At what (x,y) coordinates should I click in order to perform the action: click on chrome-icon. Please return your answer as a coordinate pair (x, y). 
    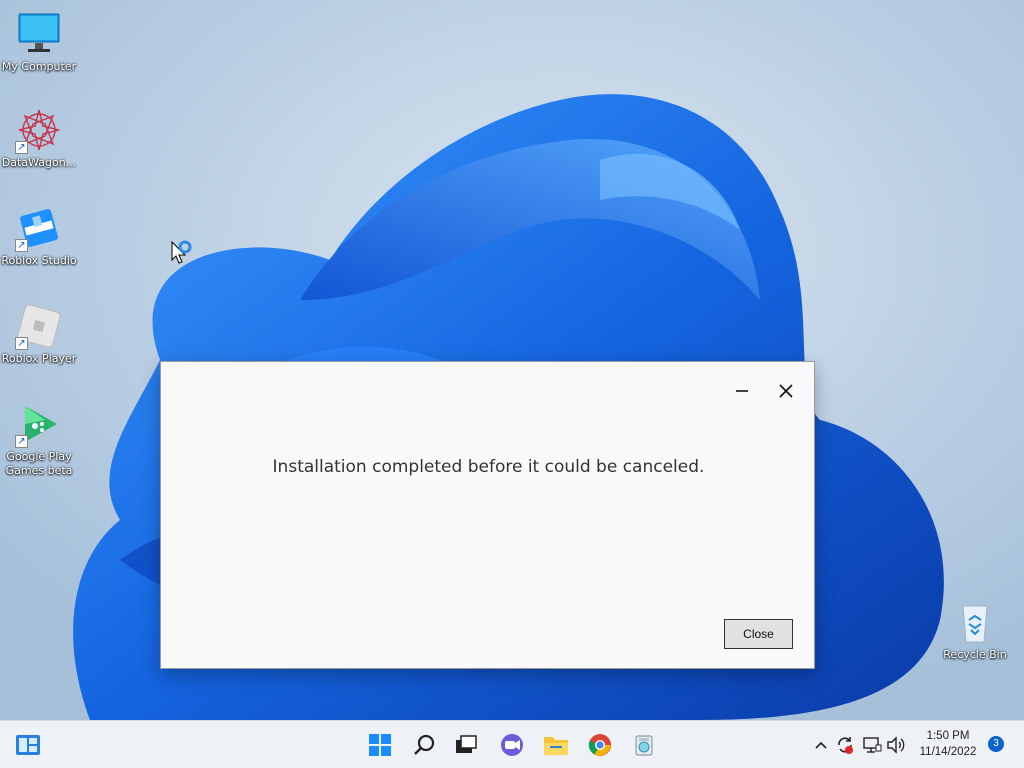
    Looking at the image, I should click on (599, 745).